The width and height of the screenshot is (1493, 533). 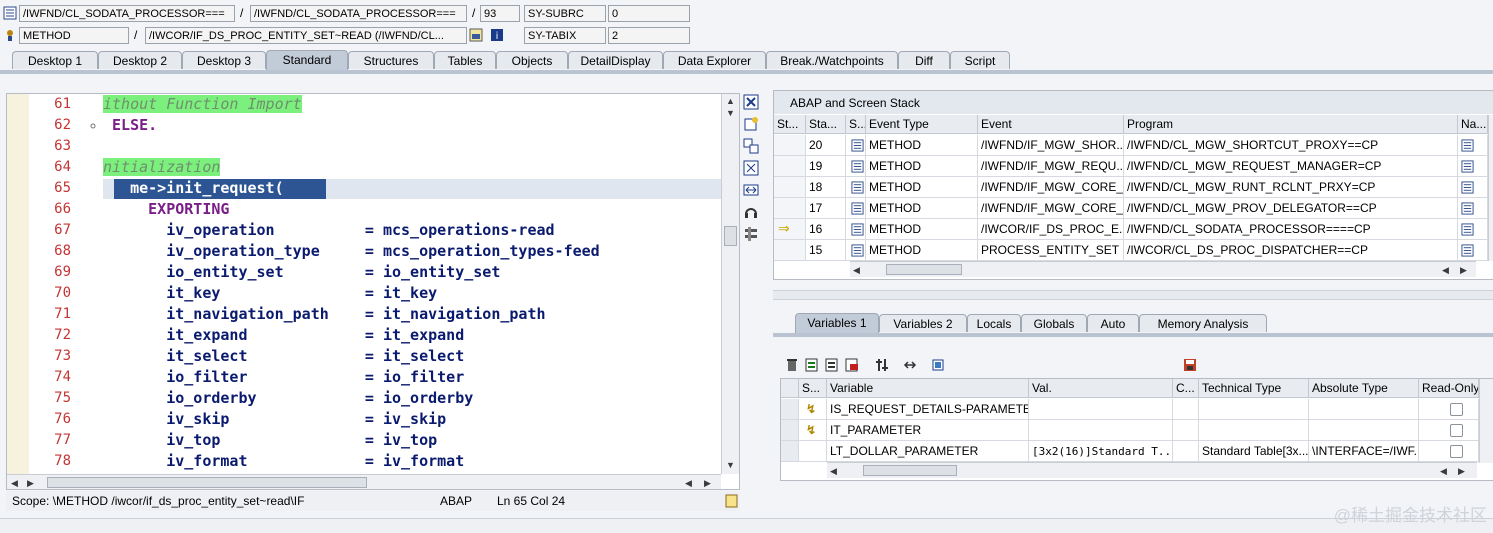 I want to click on code-line: iv_top = iv_top, so click(x=270, y=440).